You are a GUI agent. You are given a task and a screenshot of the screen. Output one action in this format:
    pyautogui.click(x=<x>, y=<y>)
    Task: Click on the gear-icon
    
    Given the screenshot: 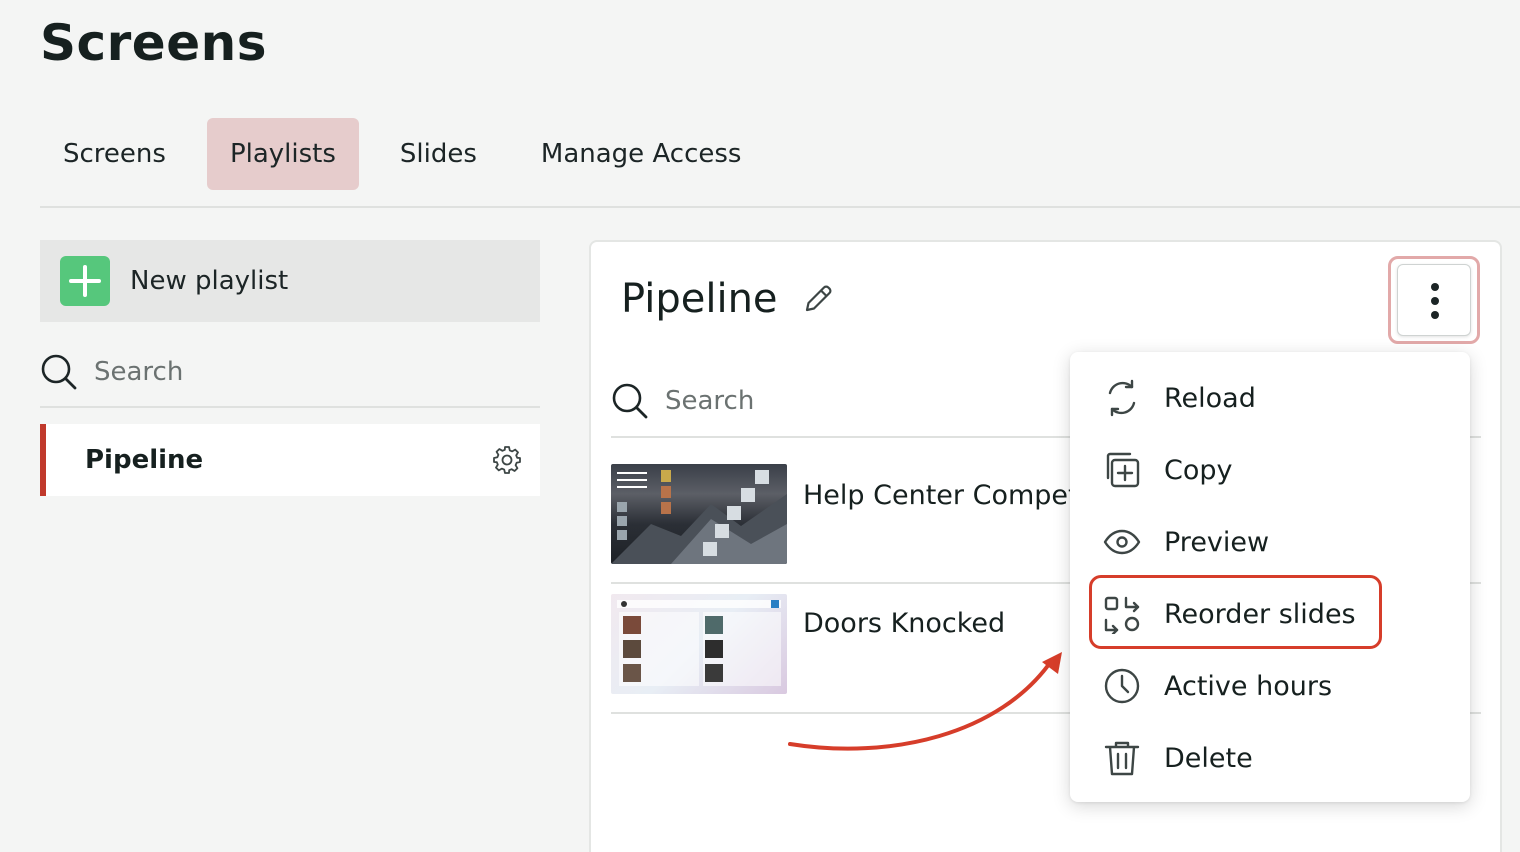 What is the action you would take?
    pyautogui.click(x=507, y=460)
    